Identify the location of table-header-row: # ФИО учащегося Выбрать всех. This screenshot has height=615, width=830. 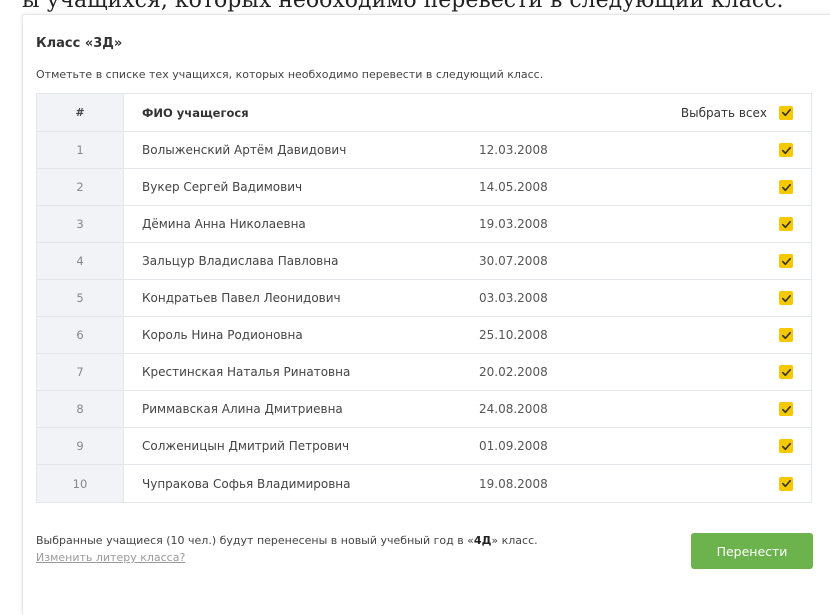
(424, 113).